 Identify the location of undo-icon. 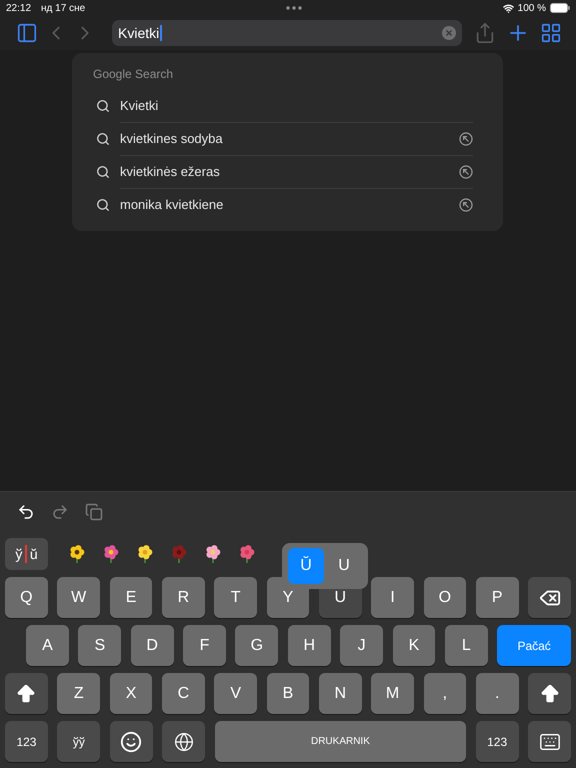
(26, 511).